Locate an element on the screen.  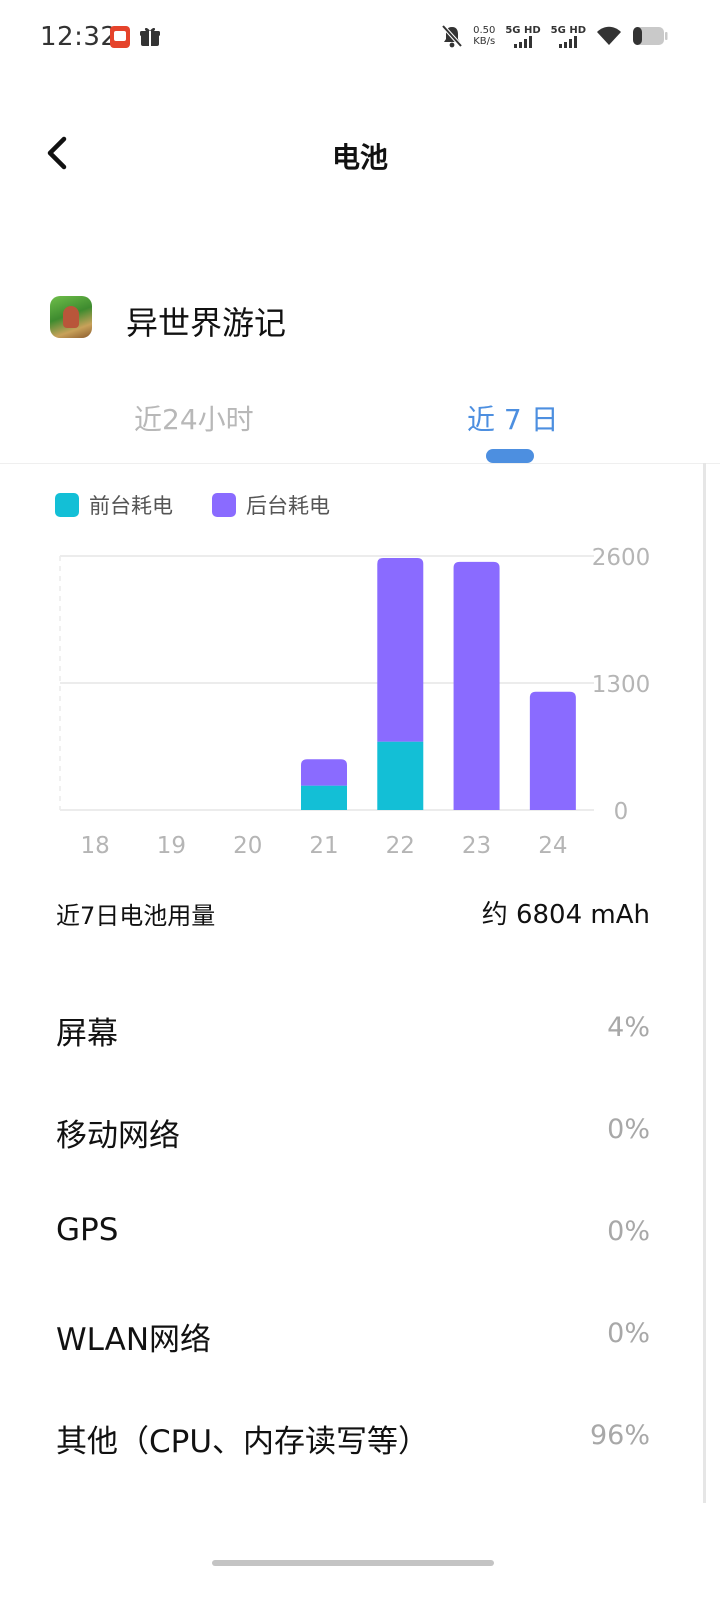
legend-background: 后台耗电 is located at coordinates (271, 505).